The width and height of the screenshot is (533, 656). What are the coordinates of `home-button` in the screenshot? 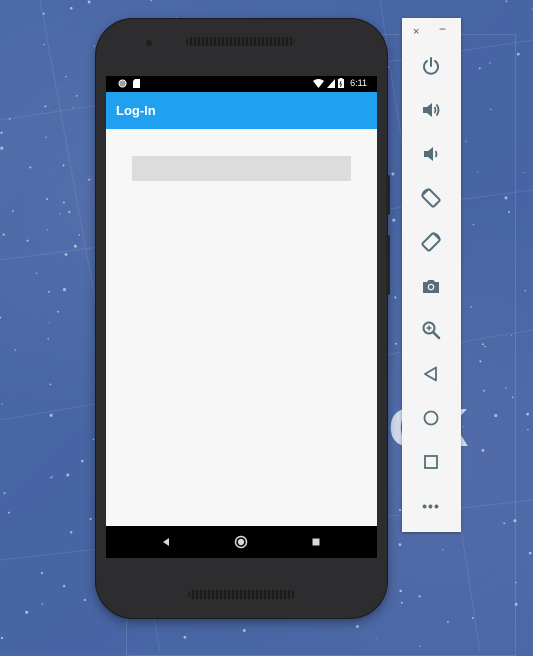 It's located at (431, 418).